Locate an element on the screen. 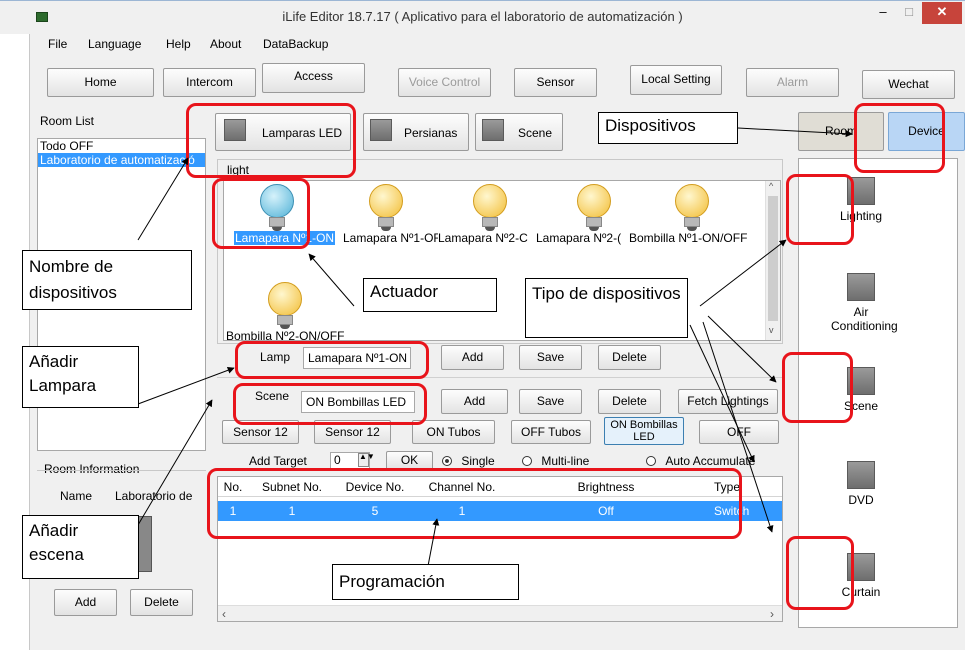  callout-tipo-dispositivos: Tipo de dispositivos is located at coordinates (606, 308).